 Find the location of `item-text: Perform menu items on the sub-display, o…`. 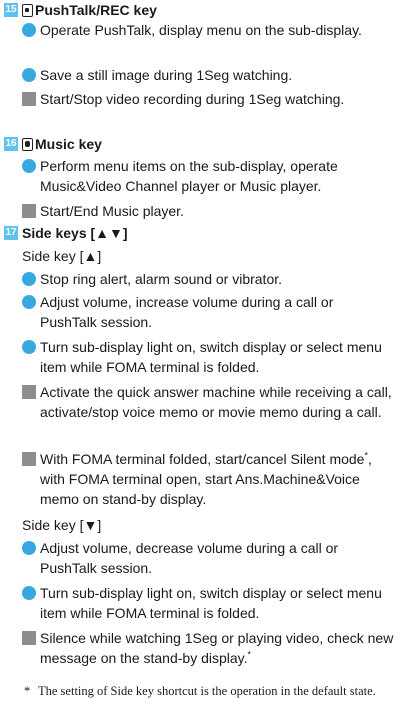

item-text: Perform menu items on the sub-display, o… is located at coordinates (189, 176).